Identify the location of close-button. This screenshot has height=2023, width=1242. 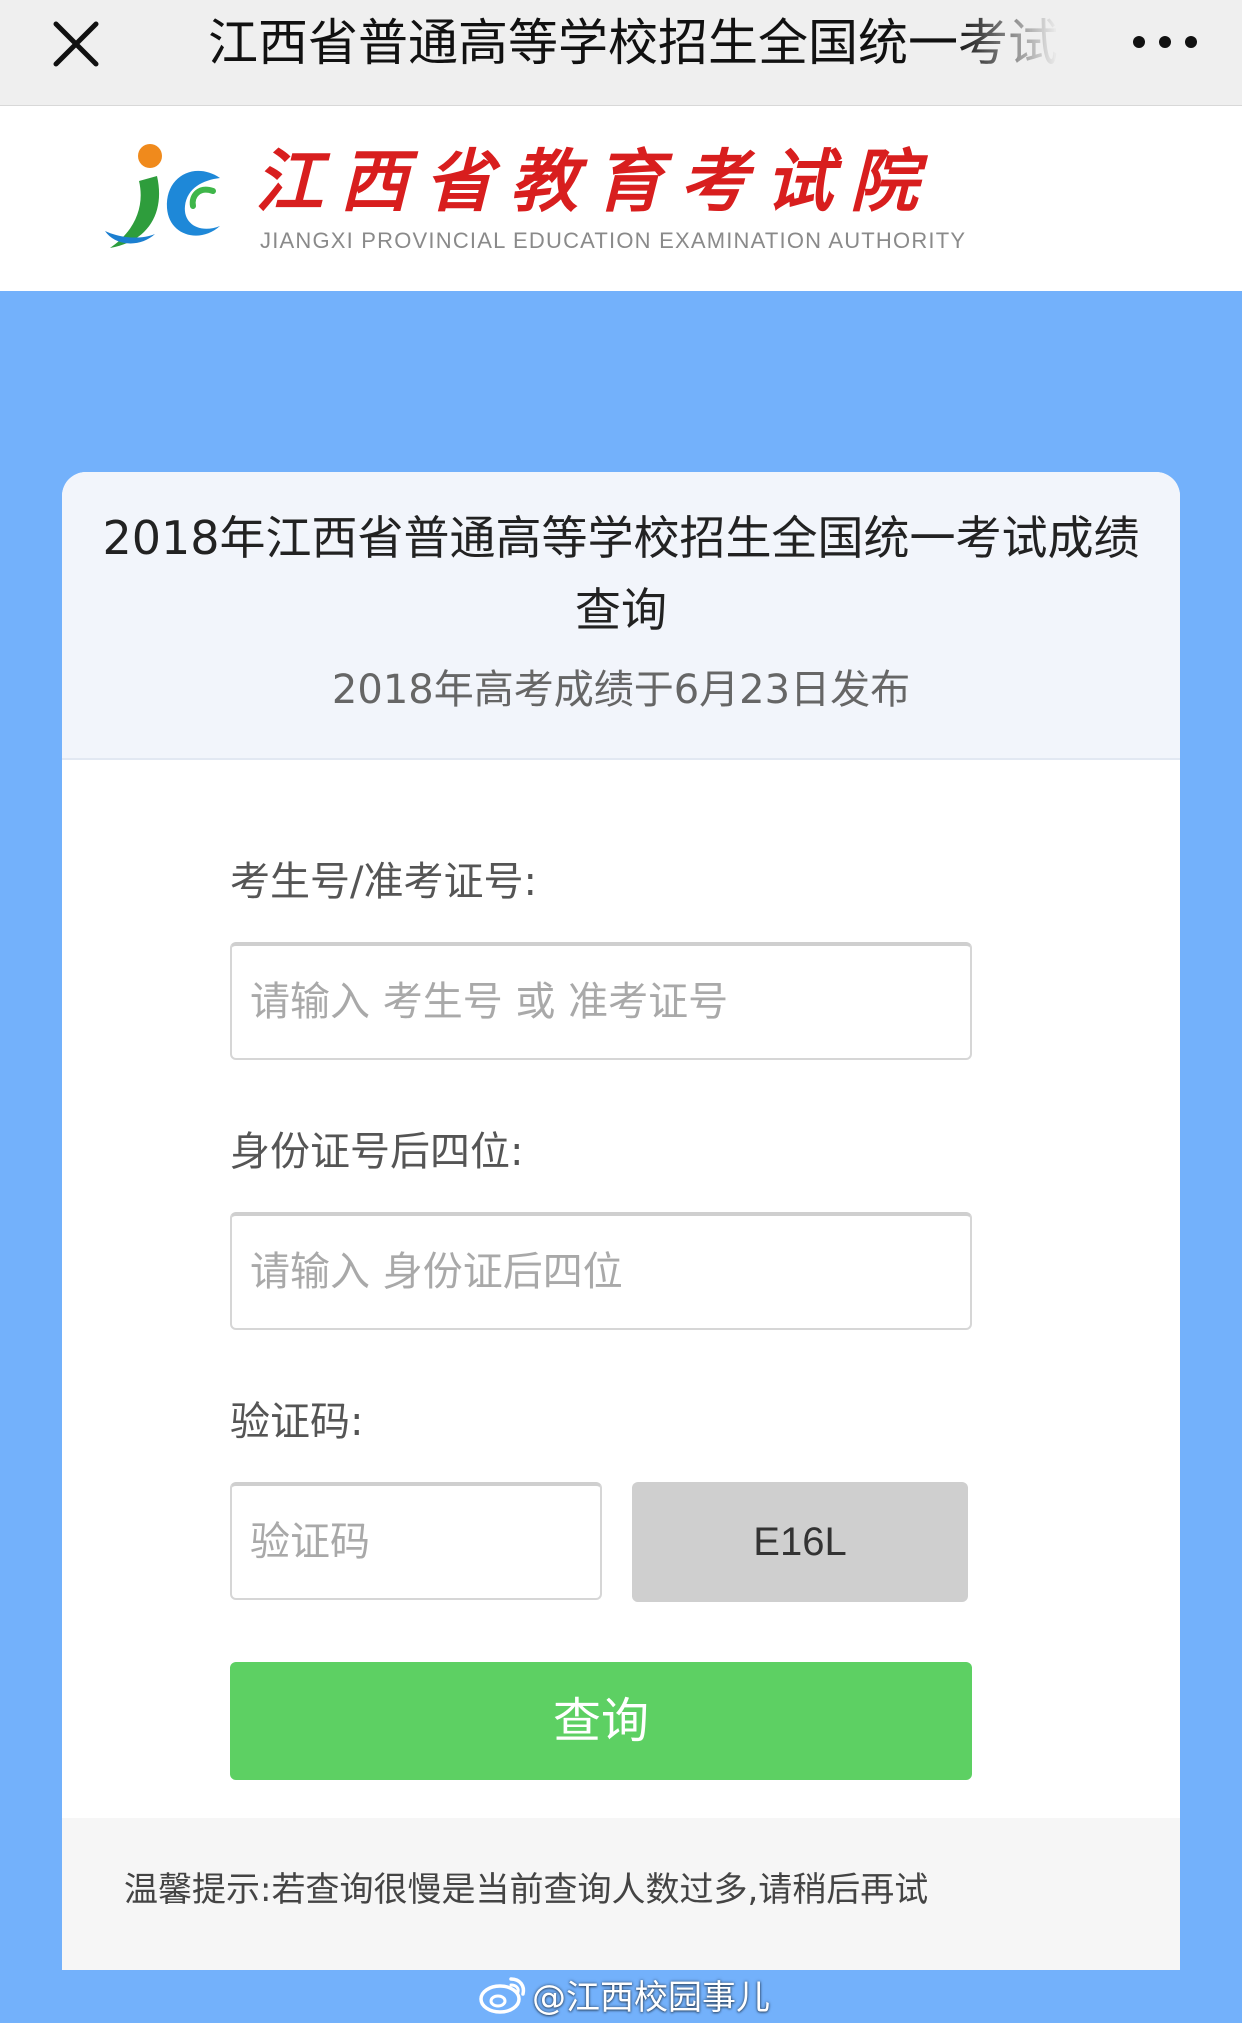
(76, 44).